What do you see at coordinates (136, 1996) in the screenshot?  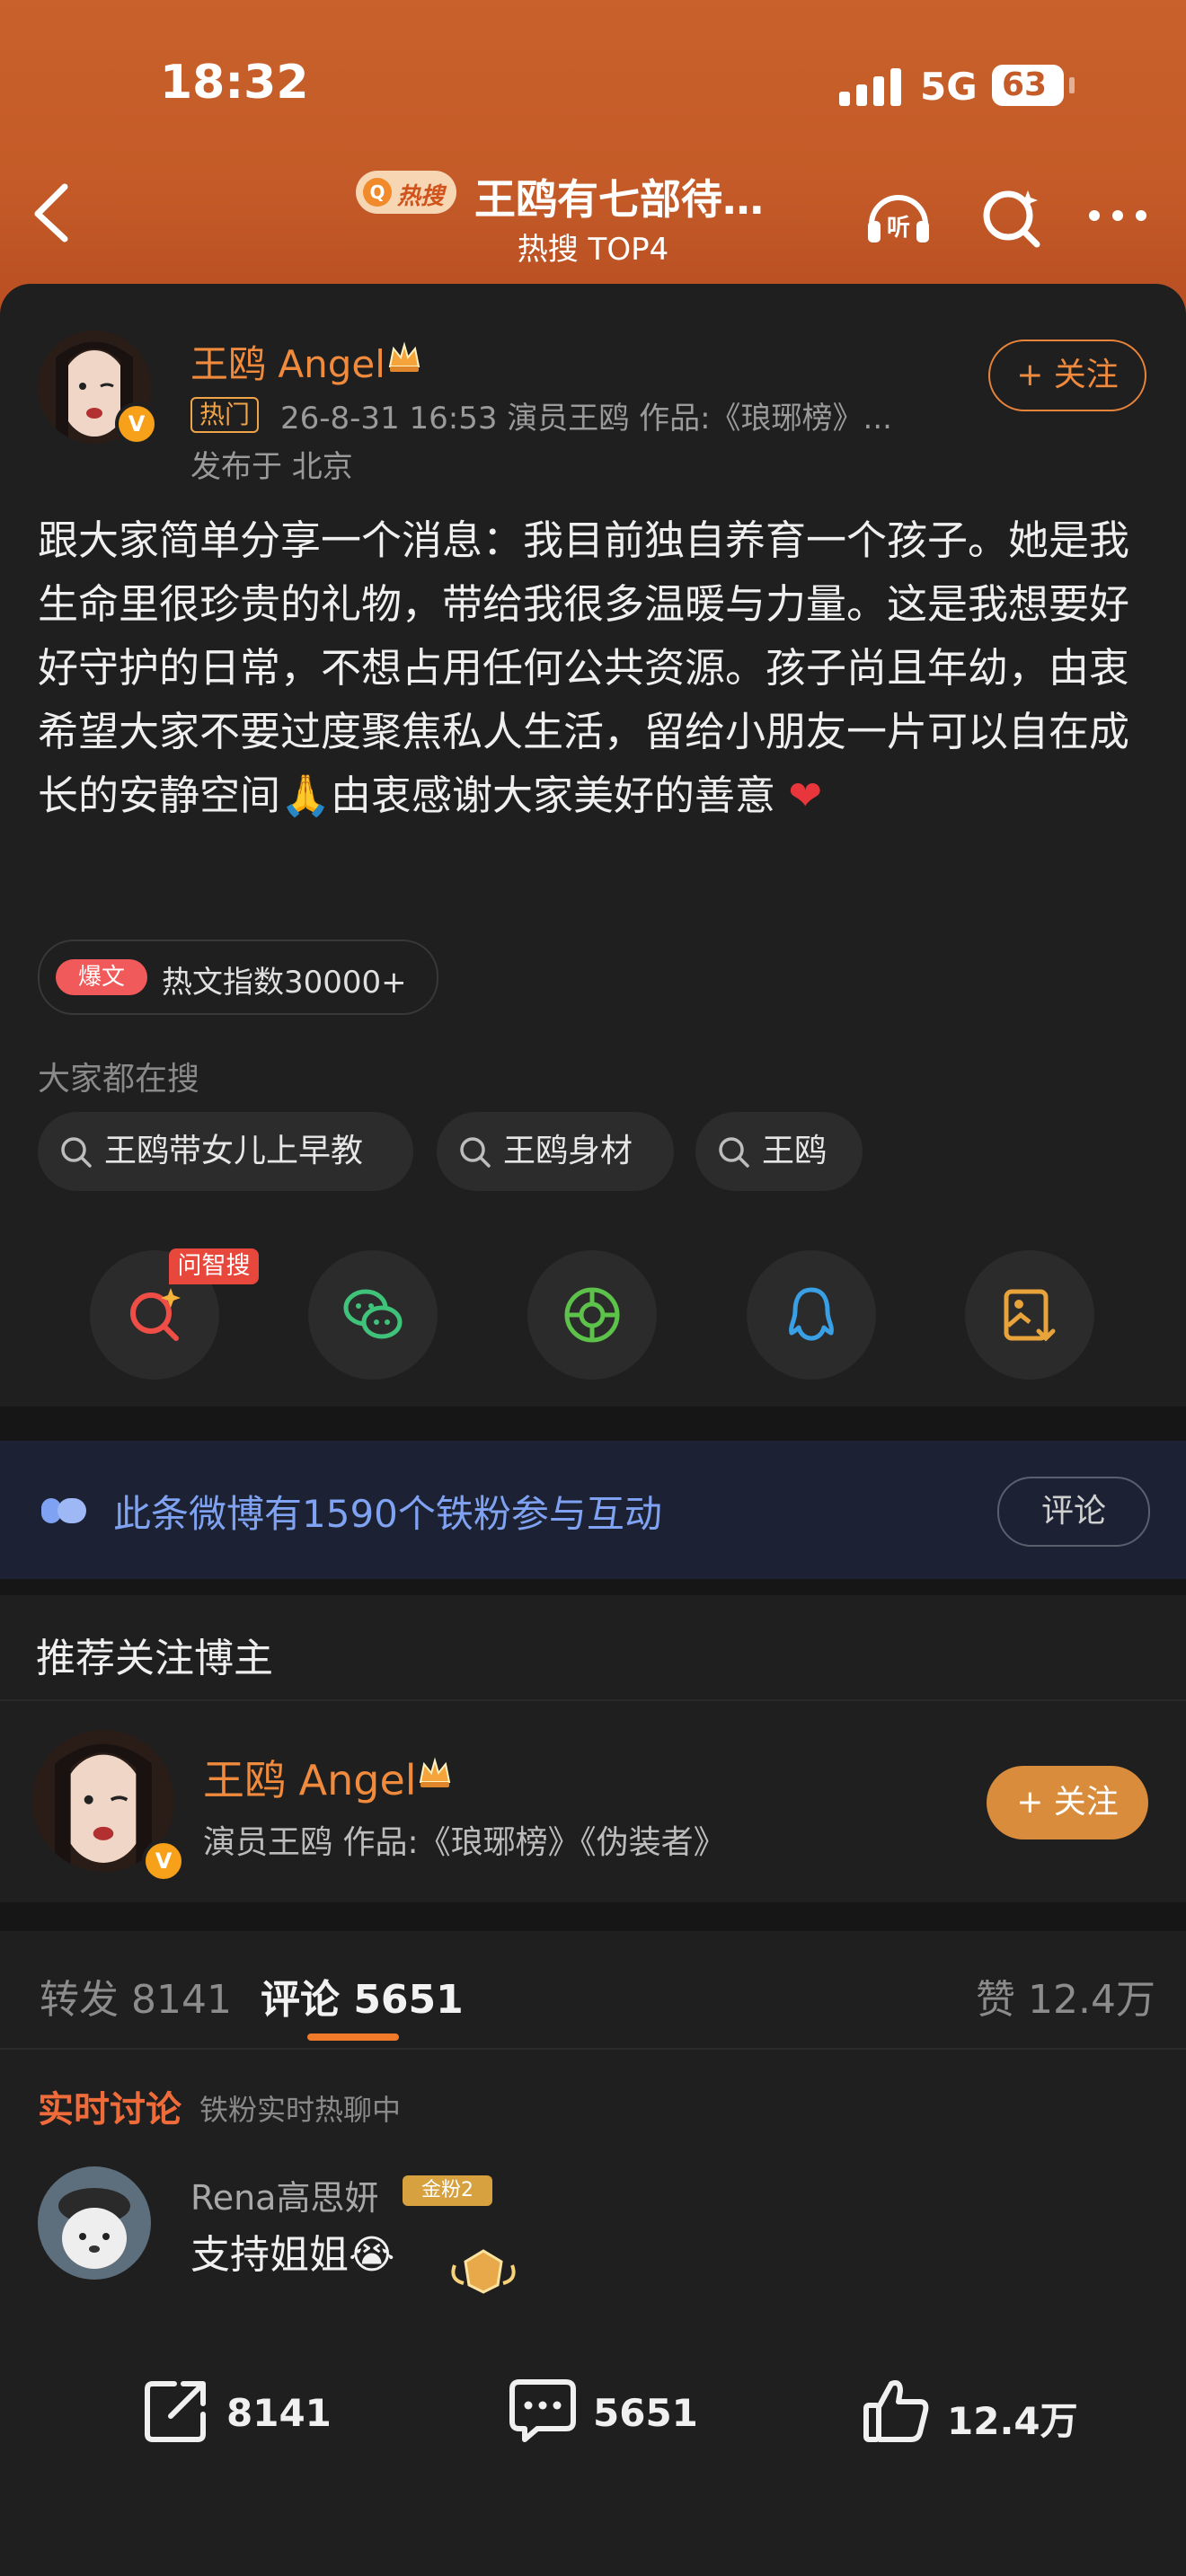 I see `tab-repost: 转发 8141` at bounding box center [136, 1996].